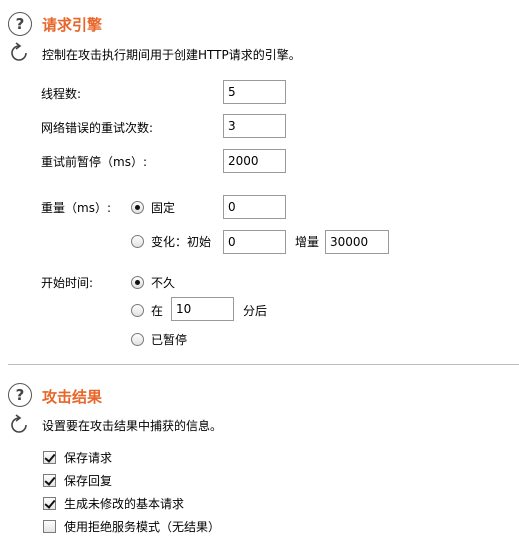 This screenshot has height=542, width=519. Describe the element at coordinates (157, 311) in the screenshot. I see `start-in-label: 在` at that location.